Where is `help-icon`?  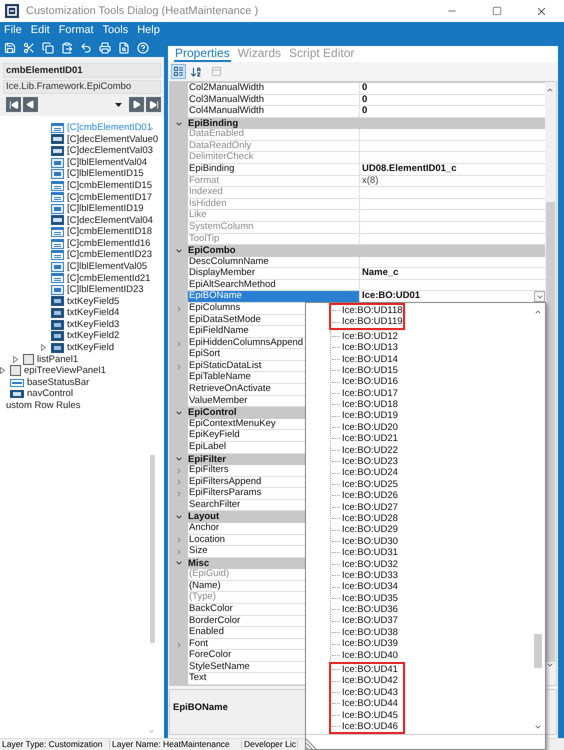 help-icon is located at coordinates (143, 48).